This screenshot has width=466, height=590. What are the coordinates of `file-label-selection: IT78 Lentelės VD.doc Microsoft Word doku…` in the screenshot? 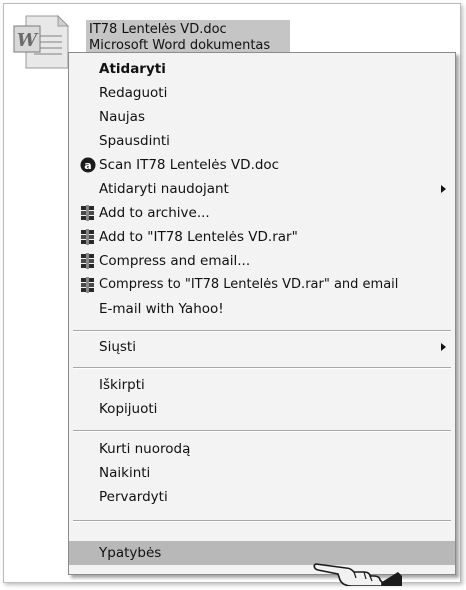 It's located at (188, 38).